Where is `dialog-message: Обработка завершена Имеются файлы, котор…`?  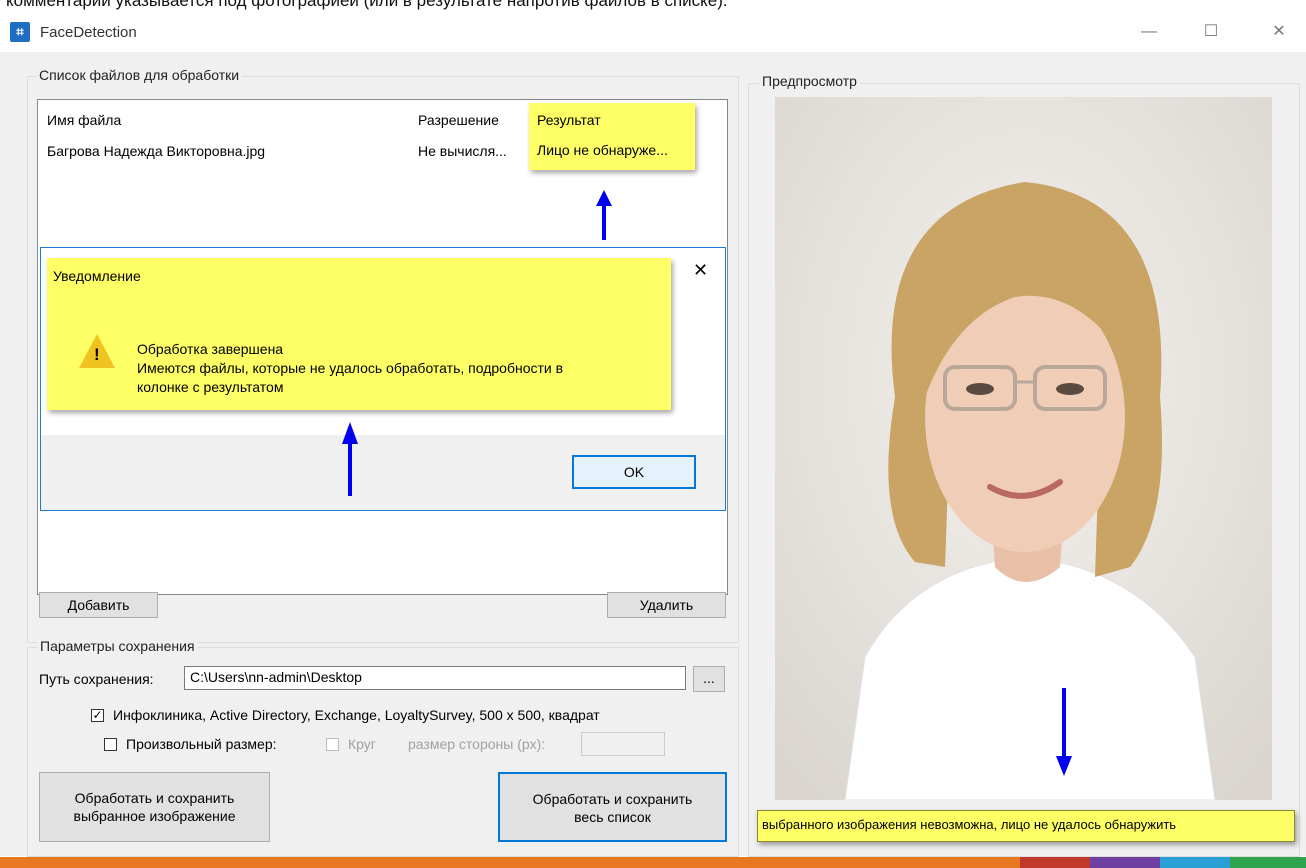 dialog-message: Обработка завершена Имеются файлы, котор… is located at coordinates (350, 368).